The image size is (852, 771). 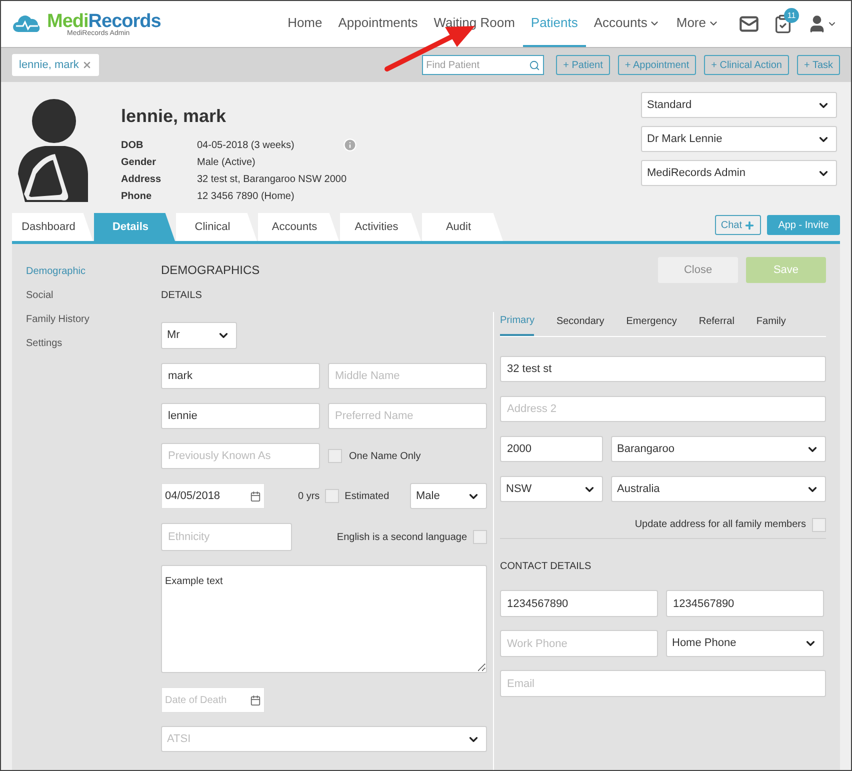 What do you see at coordinates (771, 321) in the screenshot?
I see `address-tab: Family` at bounding box center [771, 321].